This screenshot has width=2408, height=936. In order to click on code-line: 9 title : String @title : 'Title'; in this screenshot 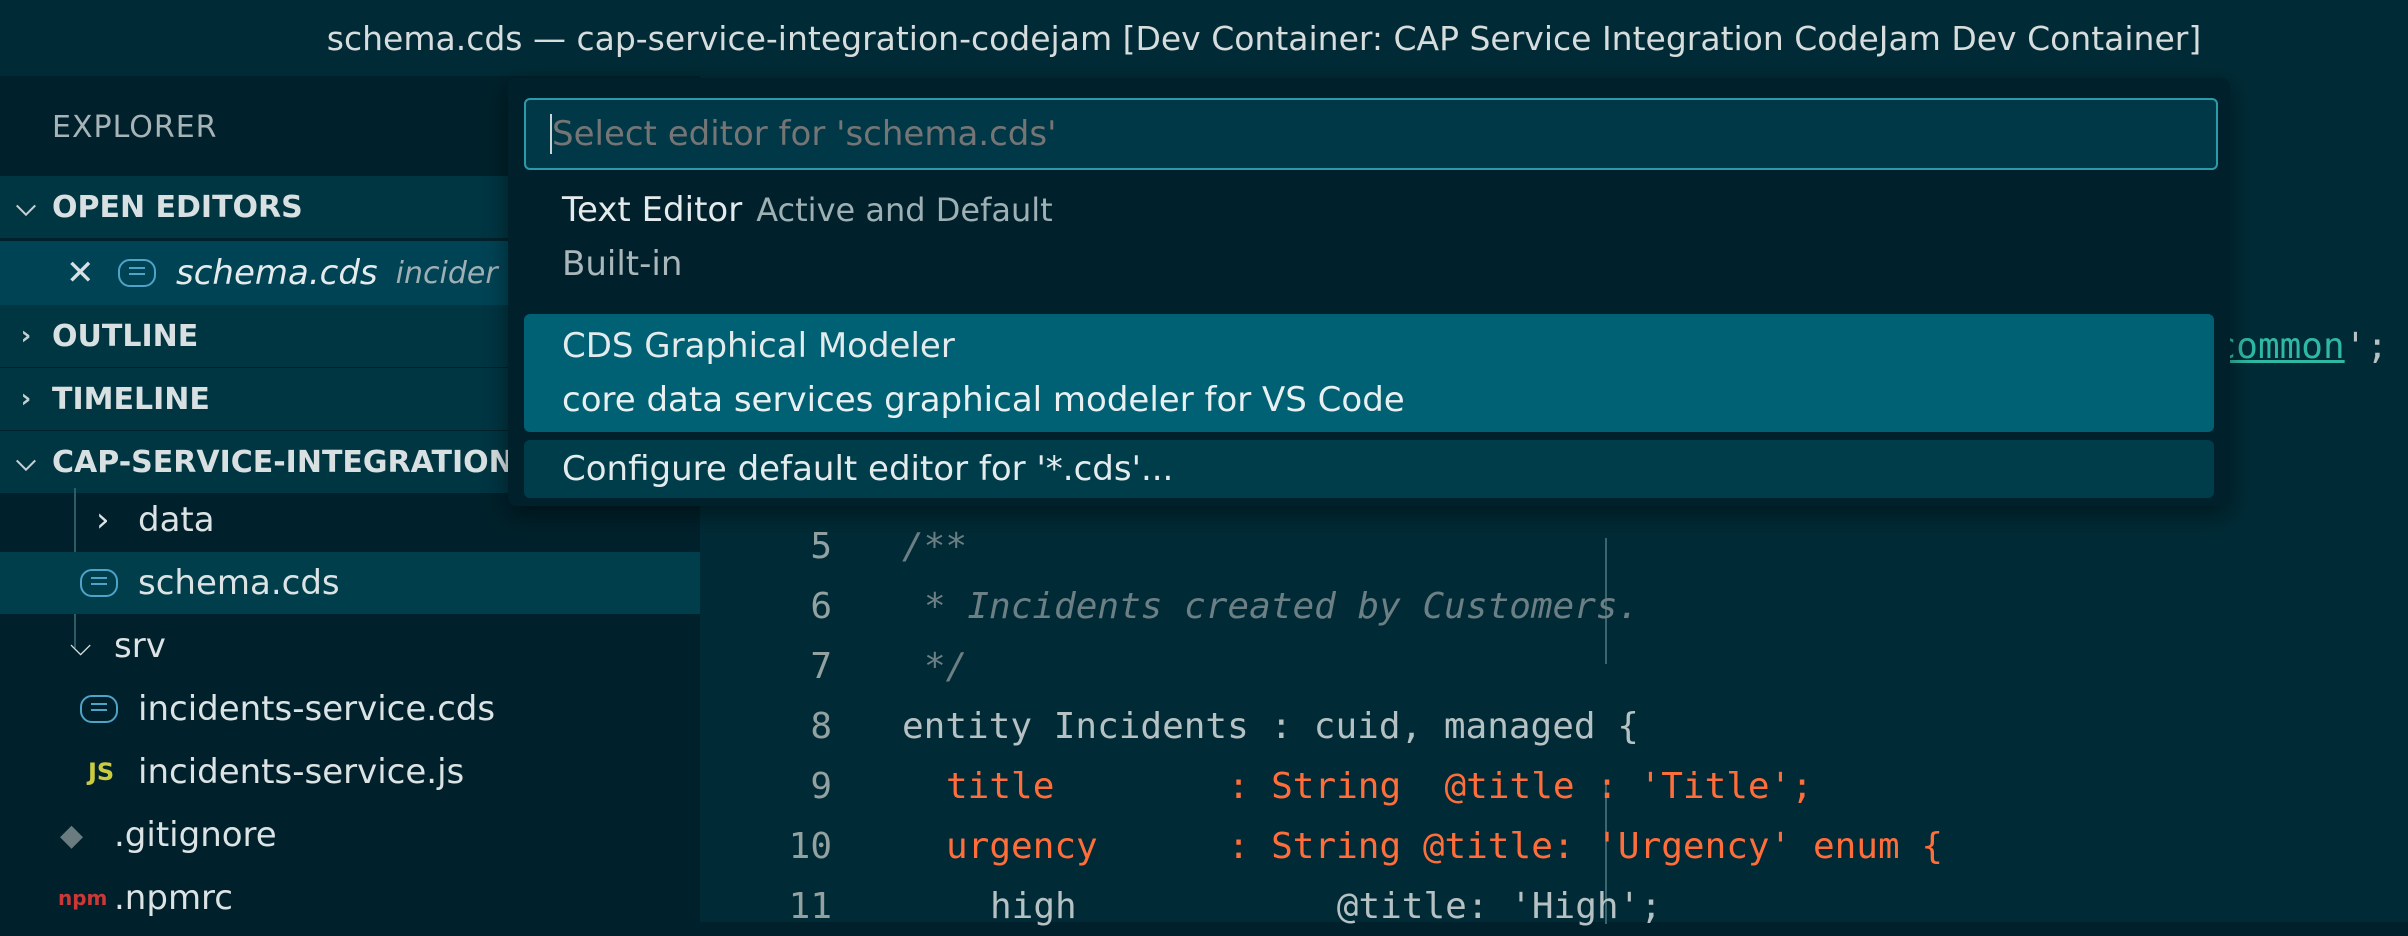, I will do `click(1554, 786)`.